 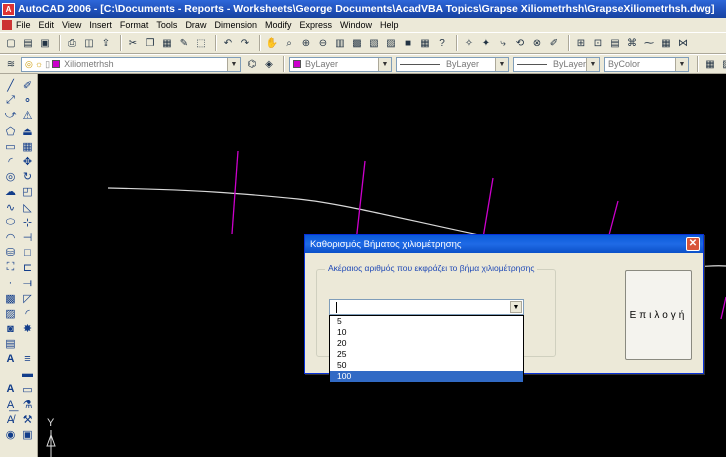 I want to click on fillet-icon: ◜, so click(x=27, y=313).